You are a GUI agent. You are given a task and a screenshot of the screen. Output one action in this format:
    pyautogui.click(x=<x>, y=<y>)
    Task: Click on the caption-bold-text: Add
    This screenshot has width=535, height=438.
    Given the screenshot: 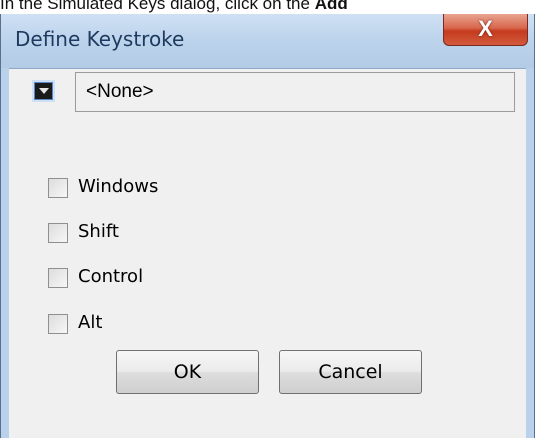 What is the action you would take?
    pyautogui.click(x=331, y=6)
    